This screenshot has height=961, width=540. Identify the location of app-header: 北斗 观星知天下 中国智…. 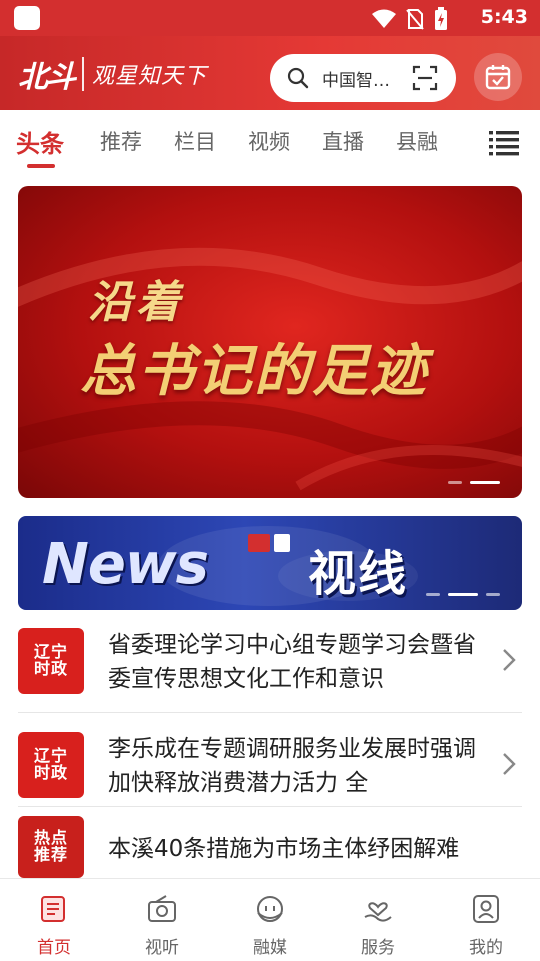
(270, 73).